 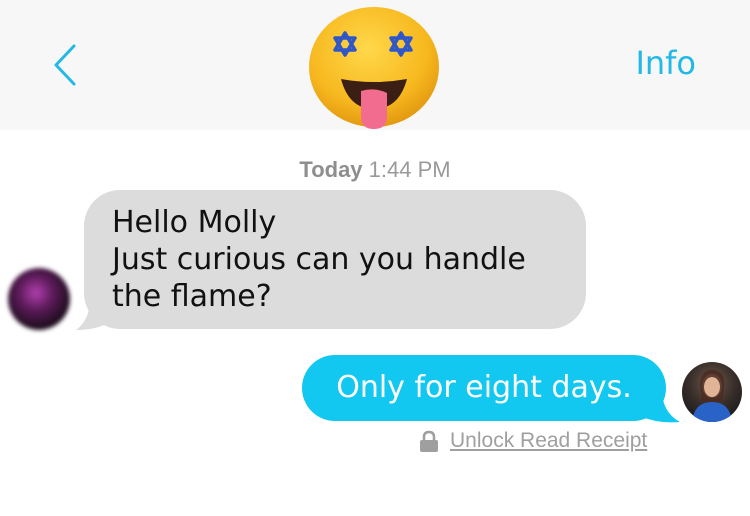 I want to click on user-avatar, so click(x=712, y=392).